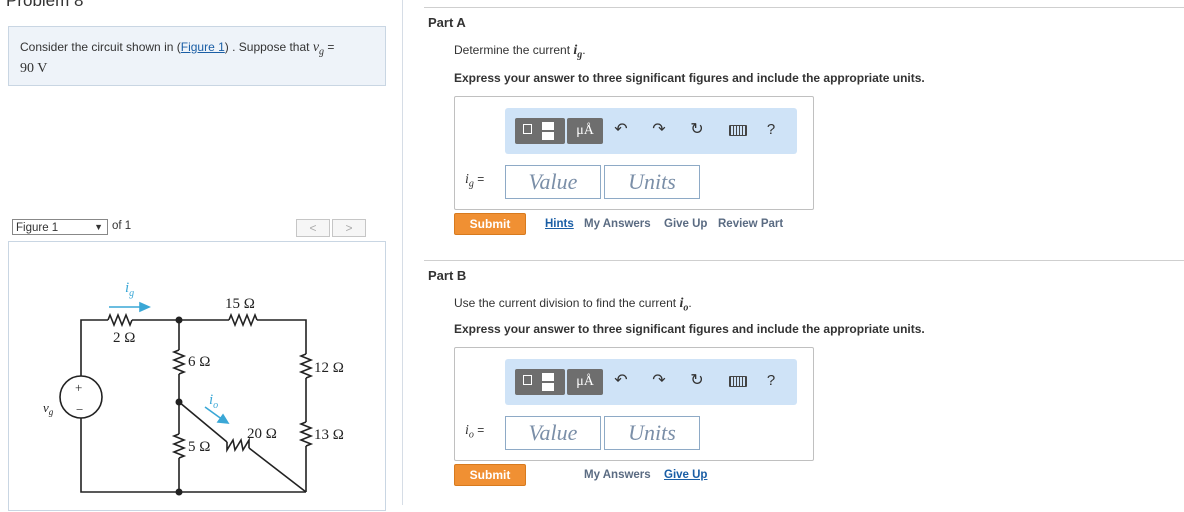 This screenshot has height=512, width=1184. Describe the element at coordinates (203, 47) in the screenshot. I see `figure-link: Figure 1` at that location.